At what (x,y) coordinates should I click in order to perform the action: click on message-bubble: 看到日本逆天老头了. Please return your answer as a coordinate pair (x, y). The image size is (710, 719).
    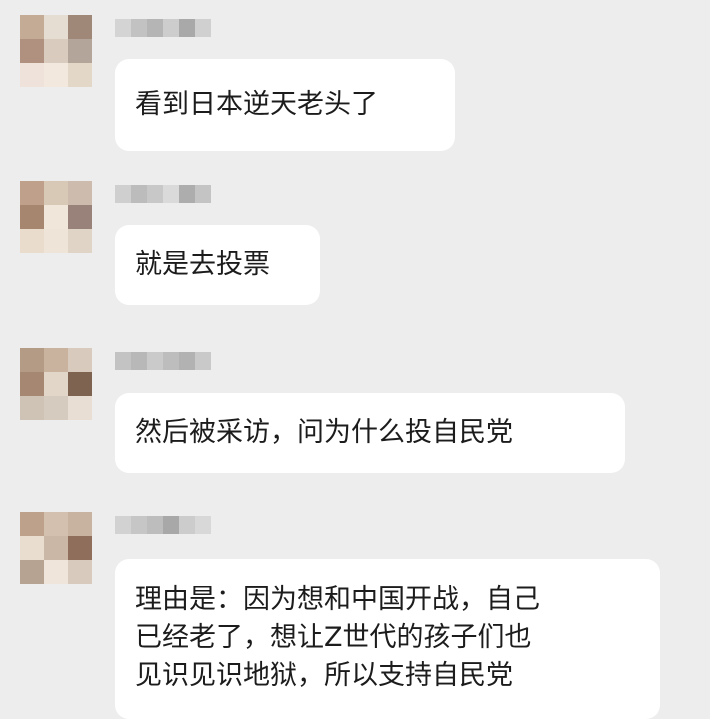
    Looking at the image, I should click on (285, 105).